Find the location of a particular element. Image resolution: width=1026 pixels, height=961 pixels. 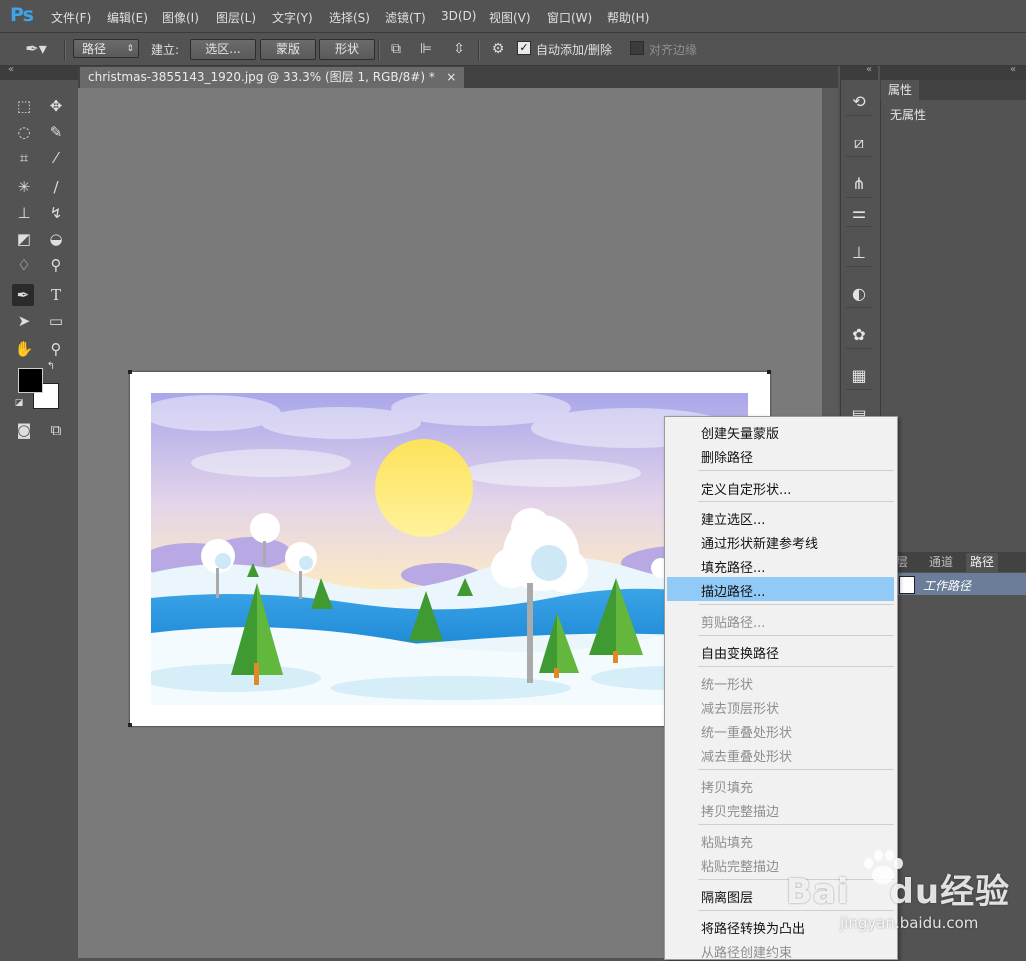

brushes-icon: ⋔ is located at coordinates (859, 184).